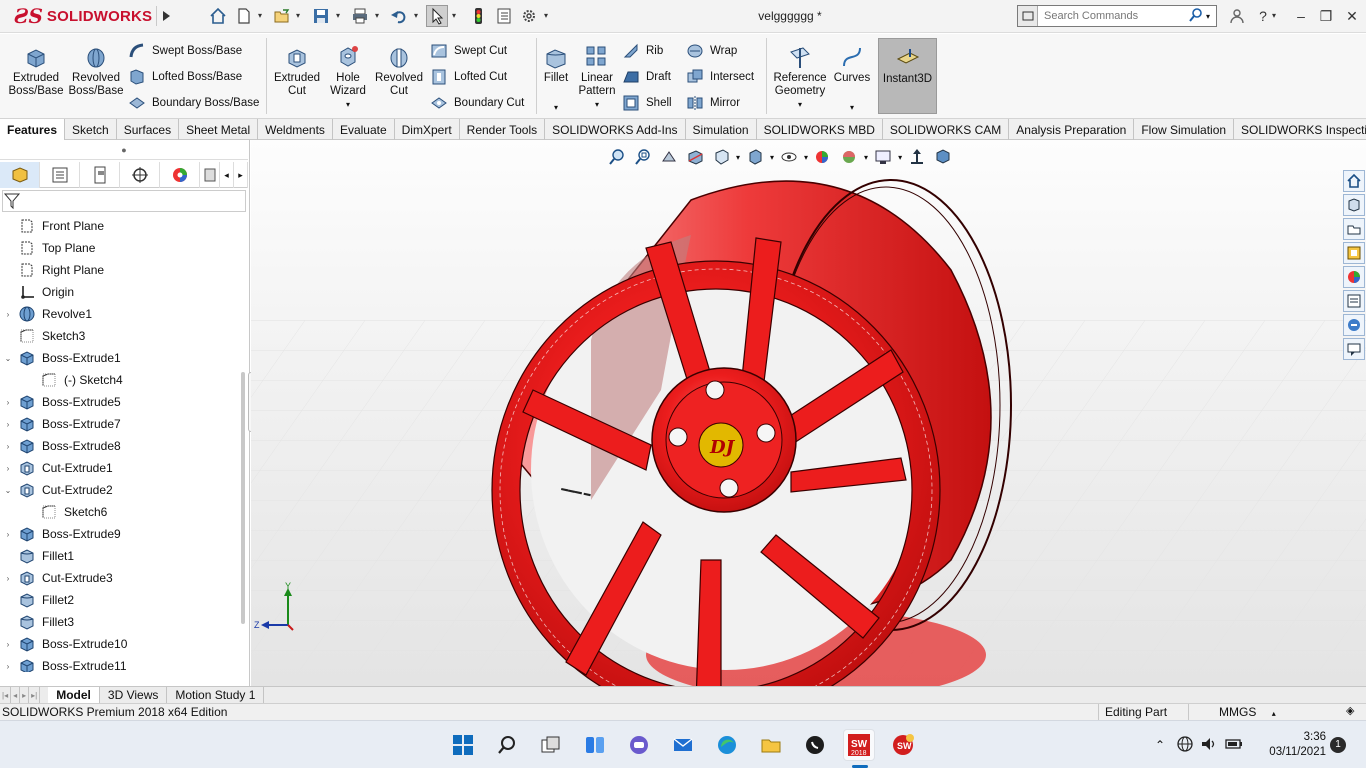 The image size is (1366, 768). Describe the element at coordinates (1184, 129) in the screenshot. I see `tab-flow-simulation: Flow Simulation` at that location.